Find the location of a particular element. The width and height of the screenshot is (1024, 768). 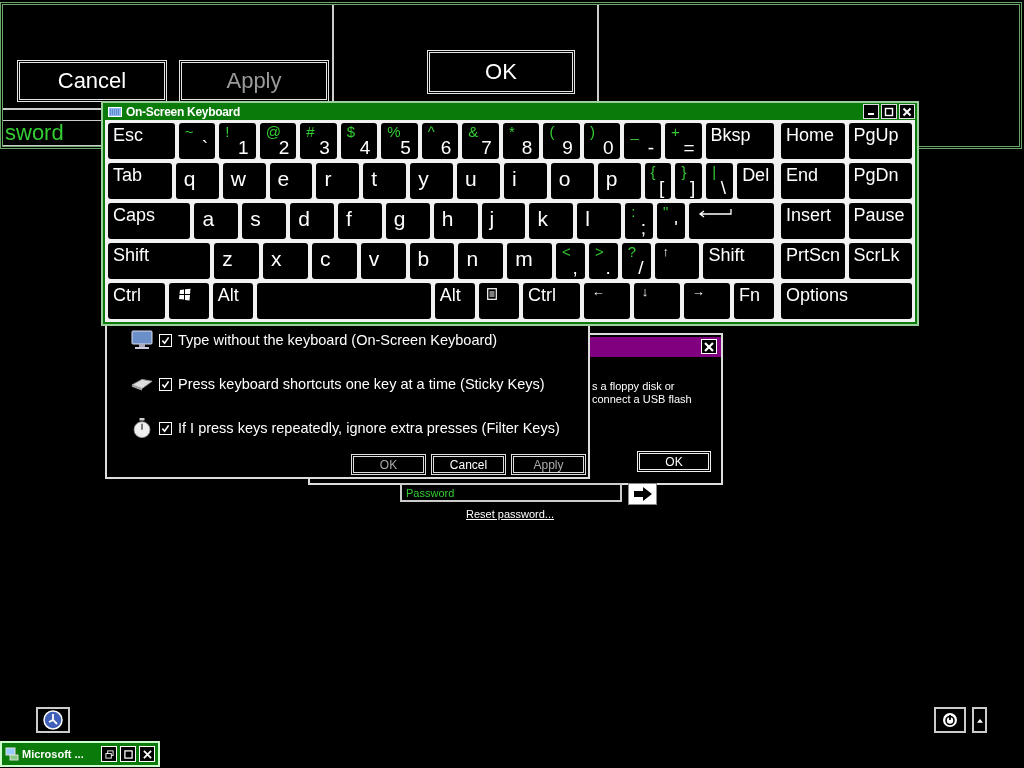

keyboard-key: l is located at coordinates (599, 221).